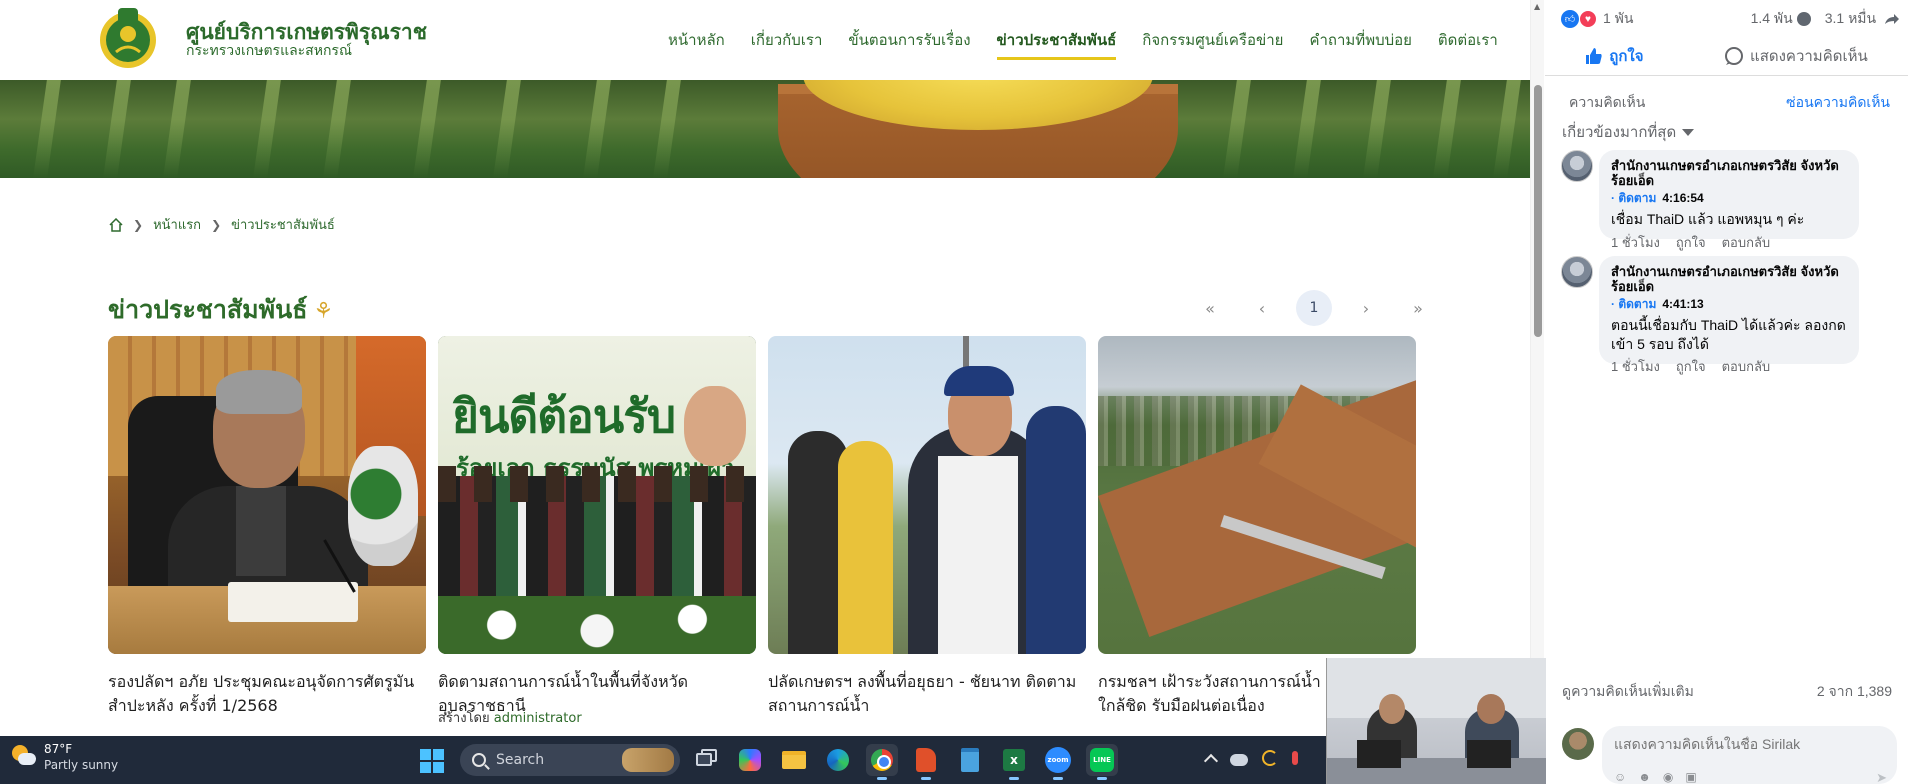 This screenshot has width=1908, height=784. I want to click on comment-bubble-icon, so click(1734, 55).